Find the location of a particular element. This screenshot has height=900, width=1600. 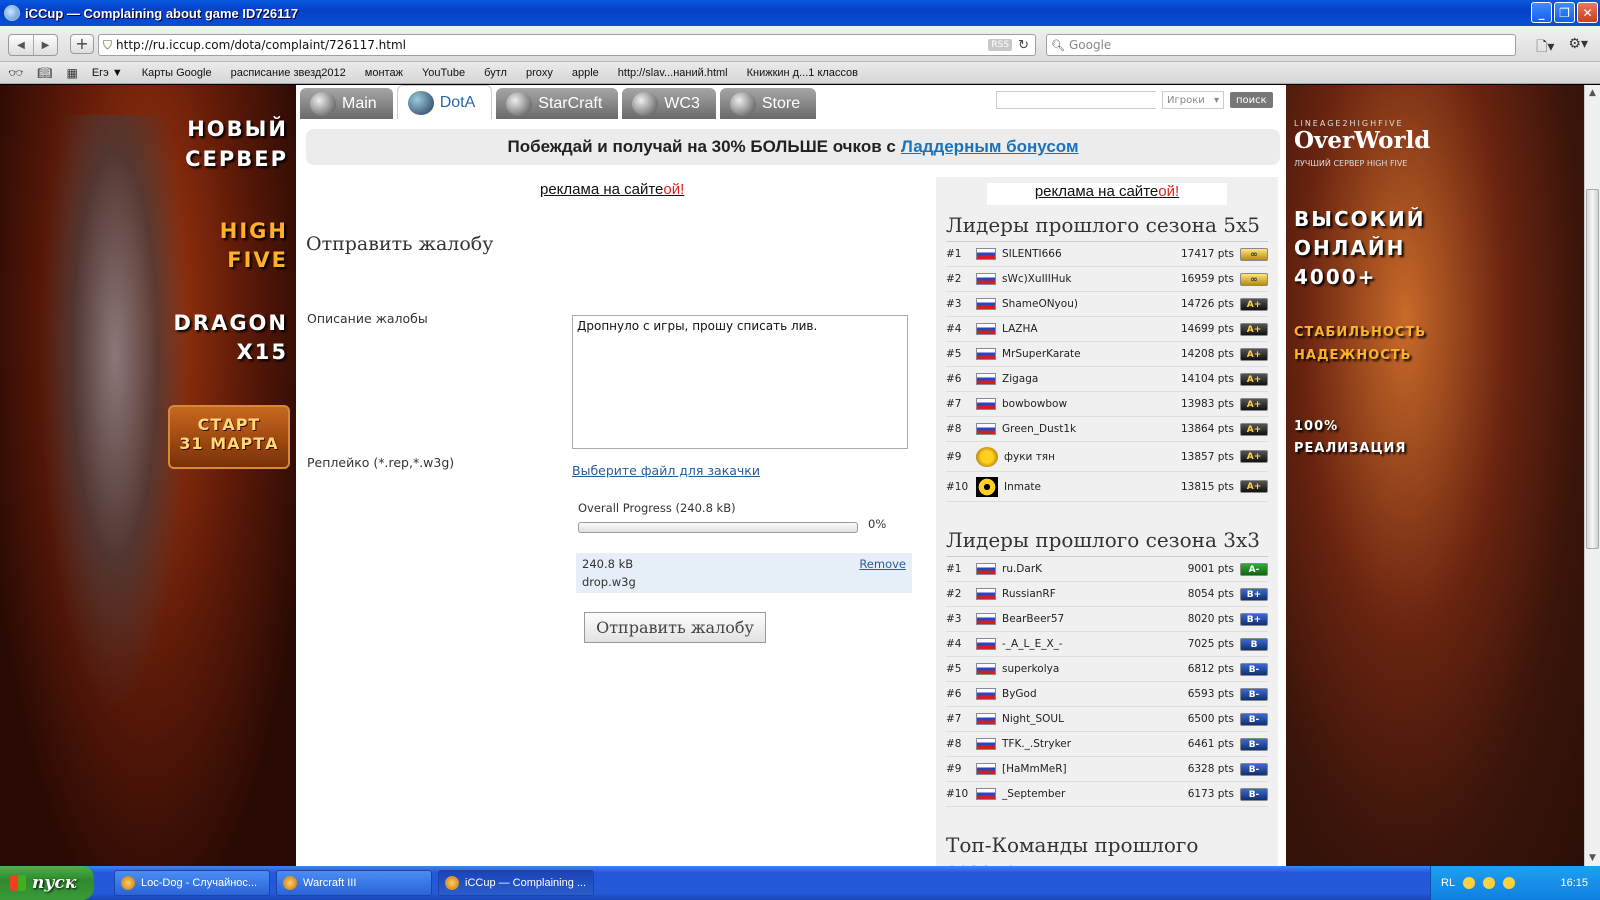

player-name: RussianRF is located at coordinates (1084, 594).